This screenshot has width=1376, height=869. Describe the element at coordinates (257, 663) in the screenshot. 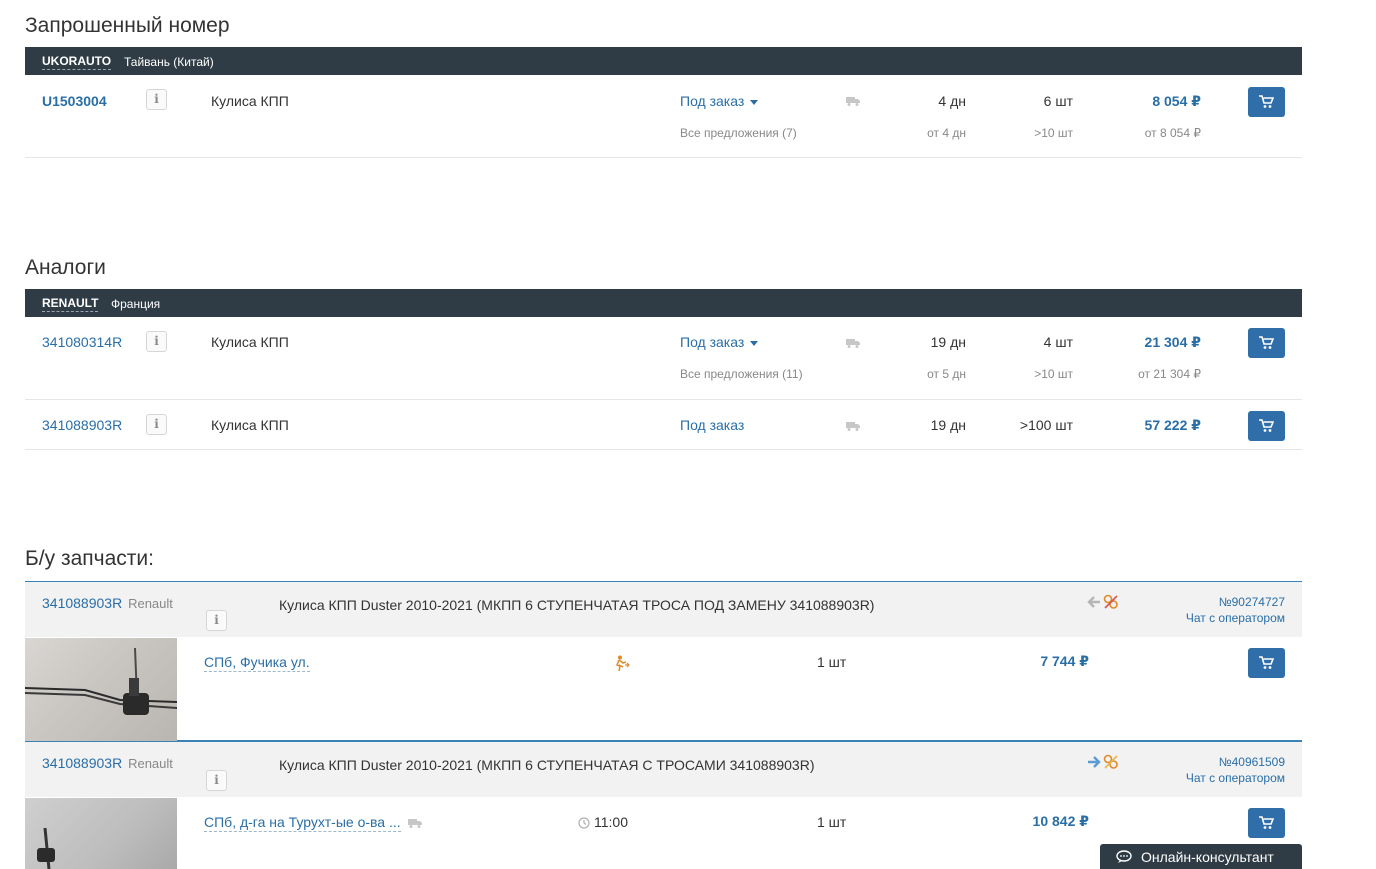

I see `location-link: СПб, Фучика ул.` at that location.